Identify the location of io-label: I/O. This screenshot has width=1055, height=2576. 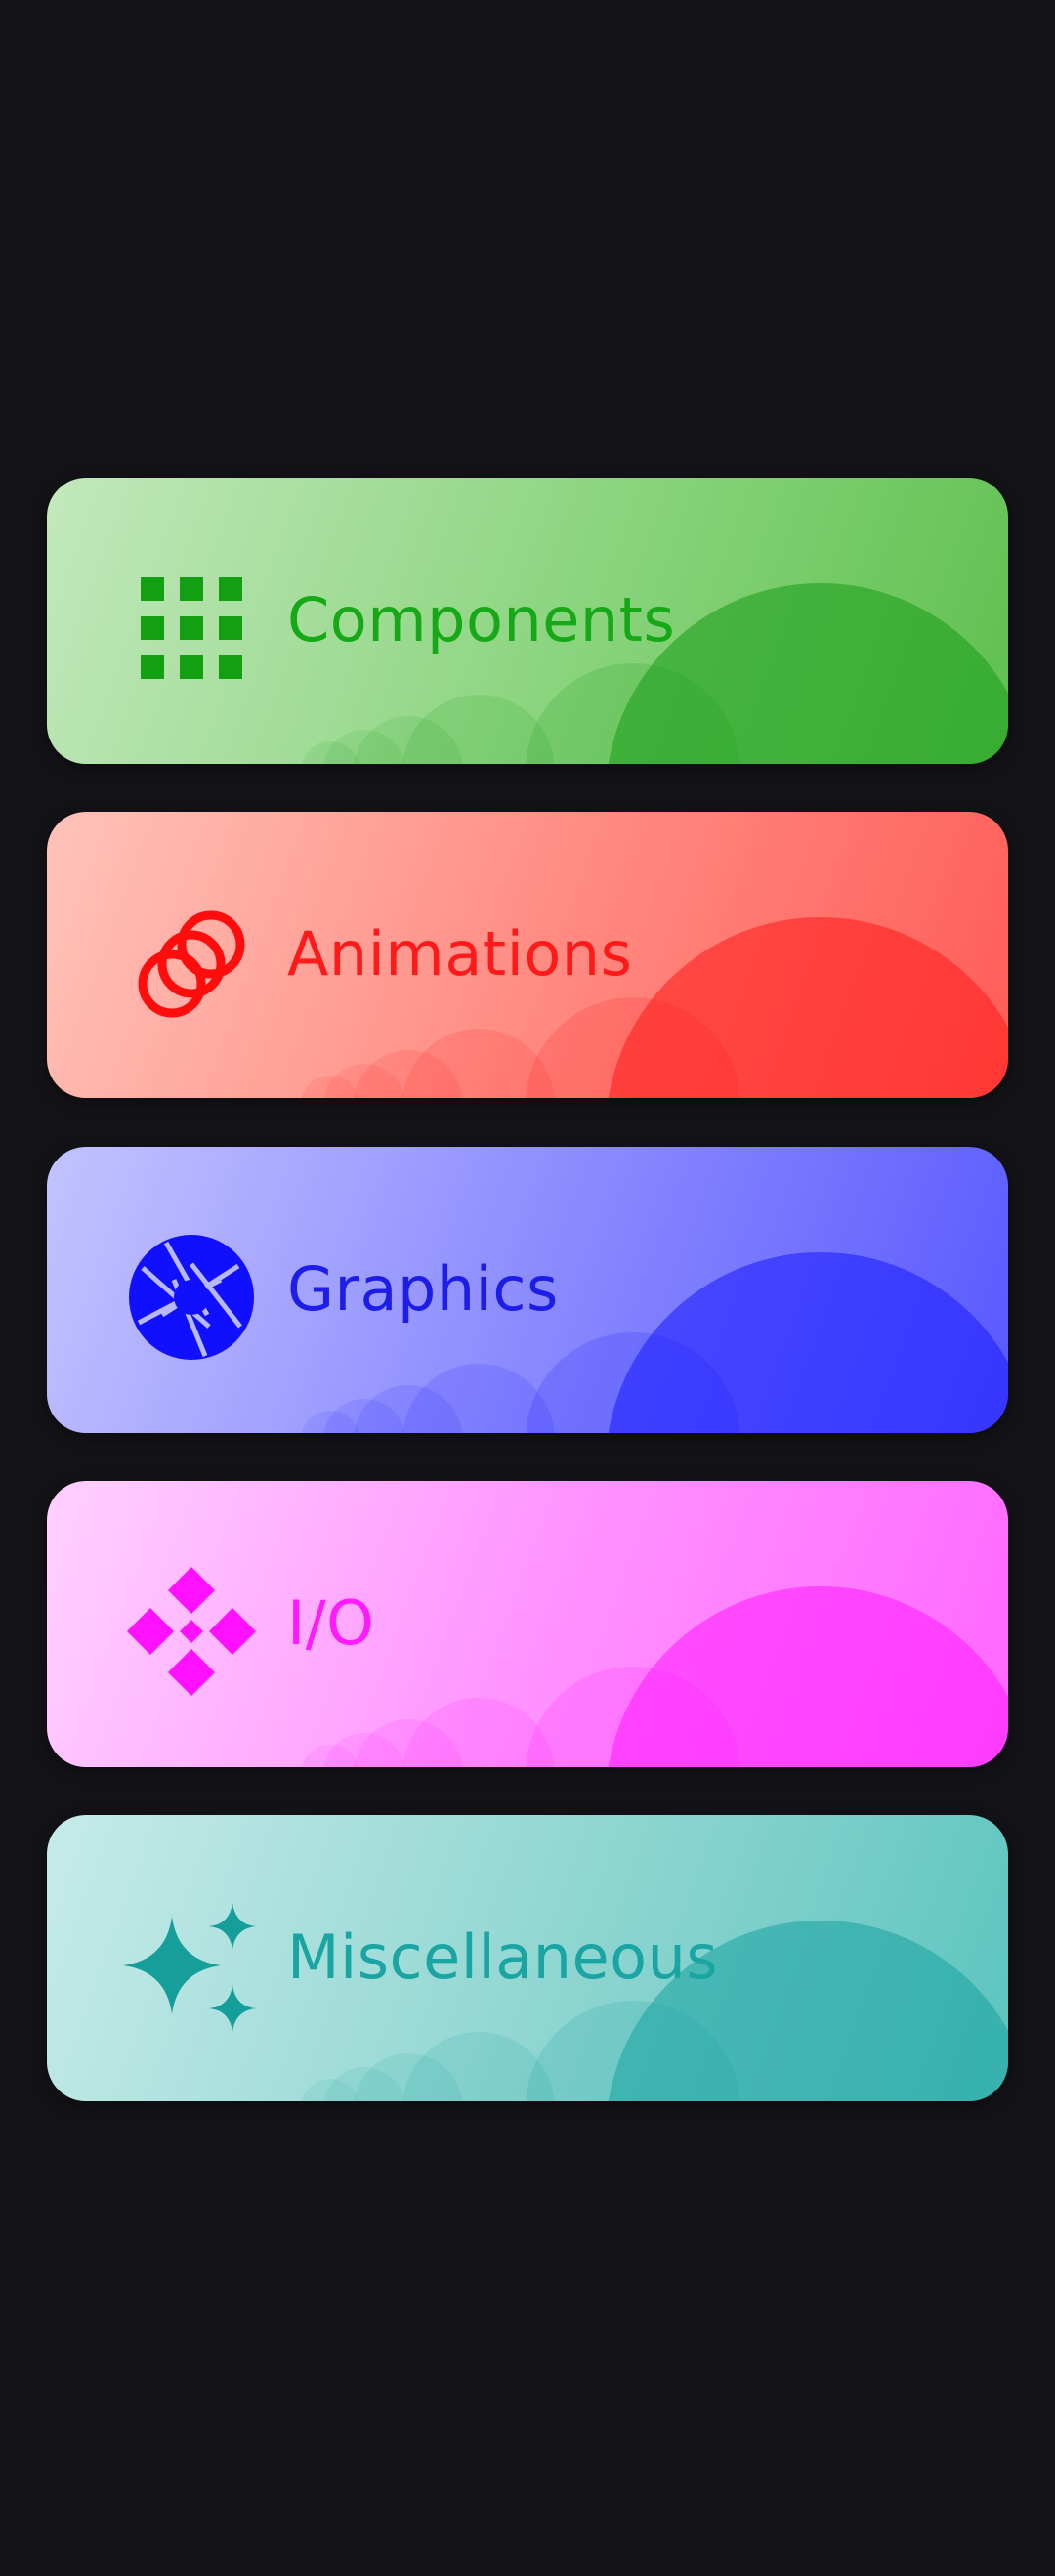
(331, 1623).